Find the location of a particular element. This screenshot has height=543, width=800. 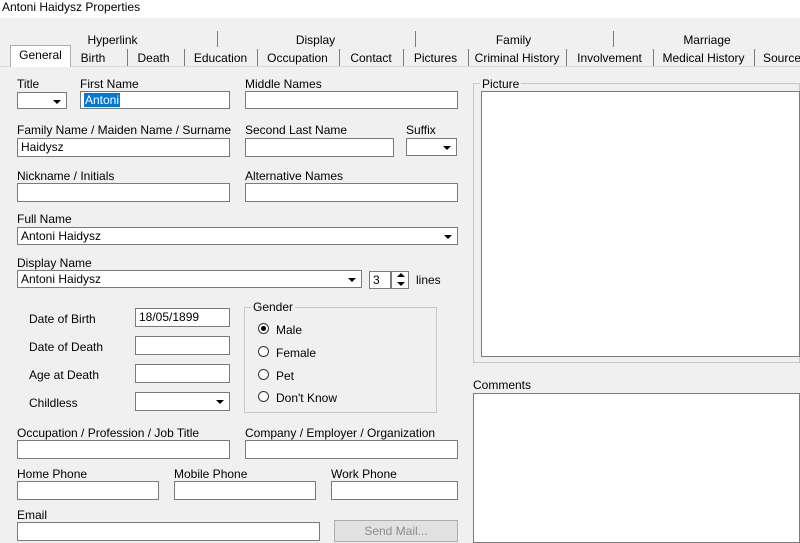

date-of-birth-field: 18/05/1899 is located at coordinates (182, 317).